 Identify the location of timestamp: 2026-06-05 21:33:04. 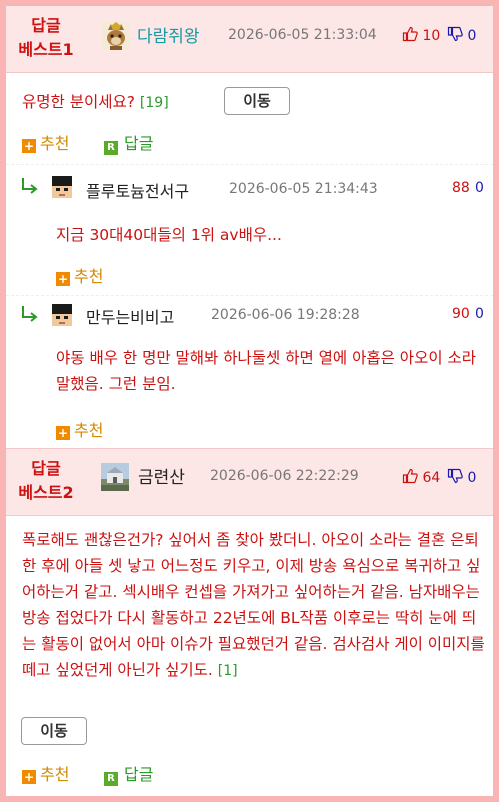
(302, 35).